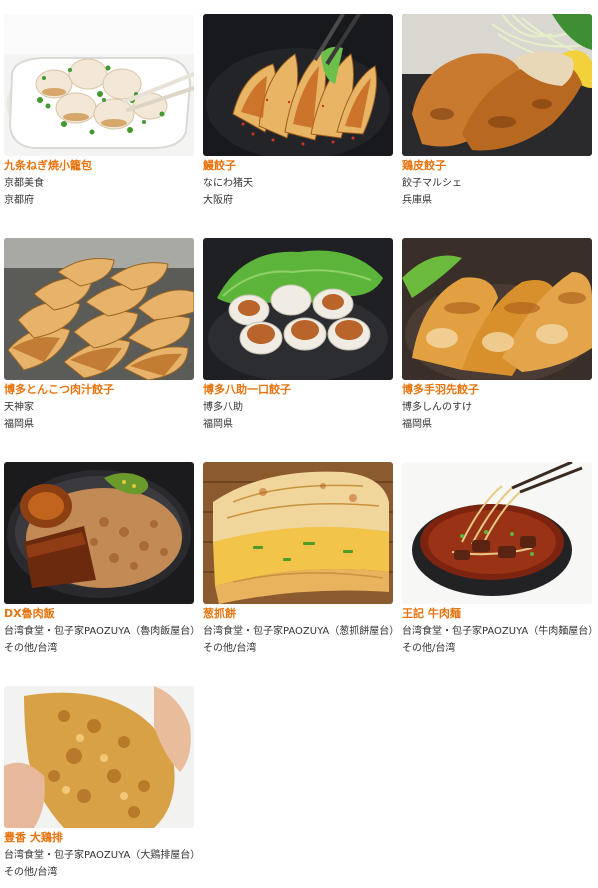 The width and height of the screenshot is (598, 888). Describe the element at coordinates (298, 390) in the screenshot. I see `food-name: 博多八助一口餃子` at that location.